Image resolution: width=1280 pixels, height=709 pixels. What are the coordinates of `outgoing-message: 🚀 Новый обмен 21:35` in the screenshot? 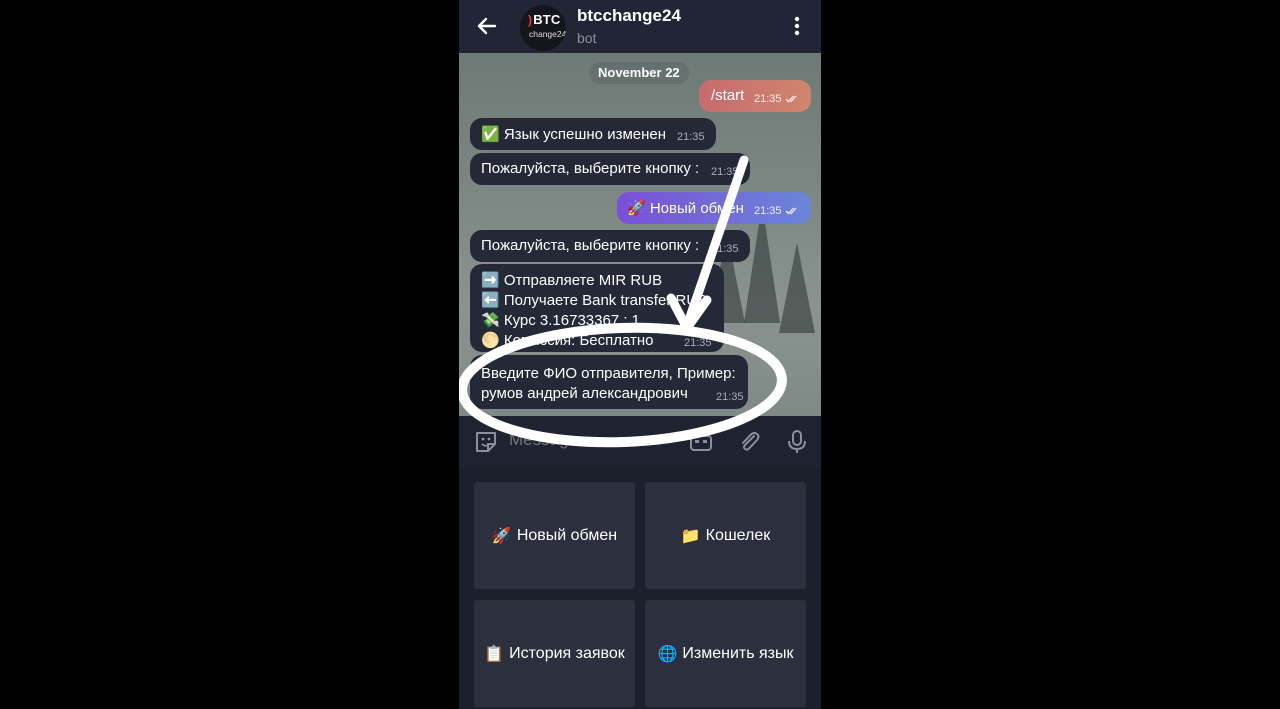 It's located at (714, 208).